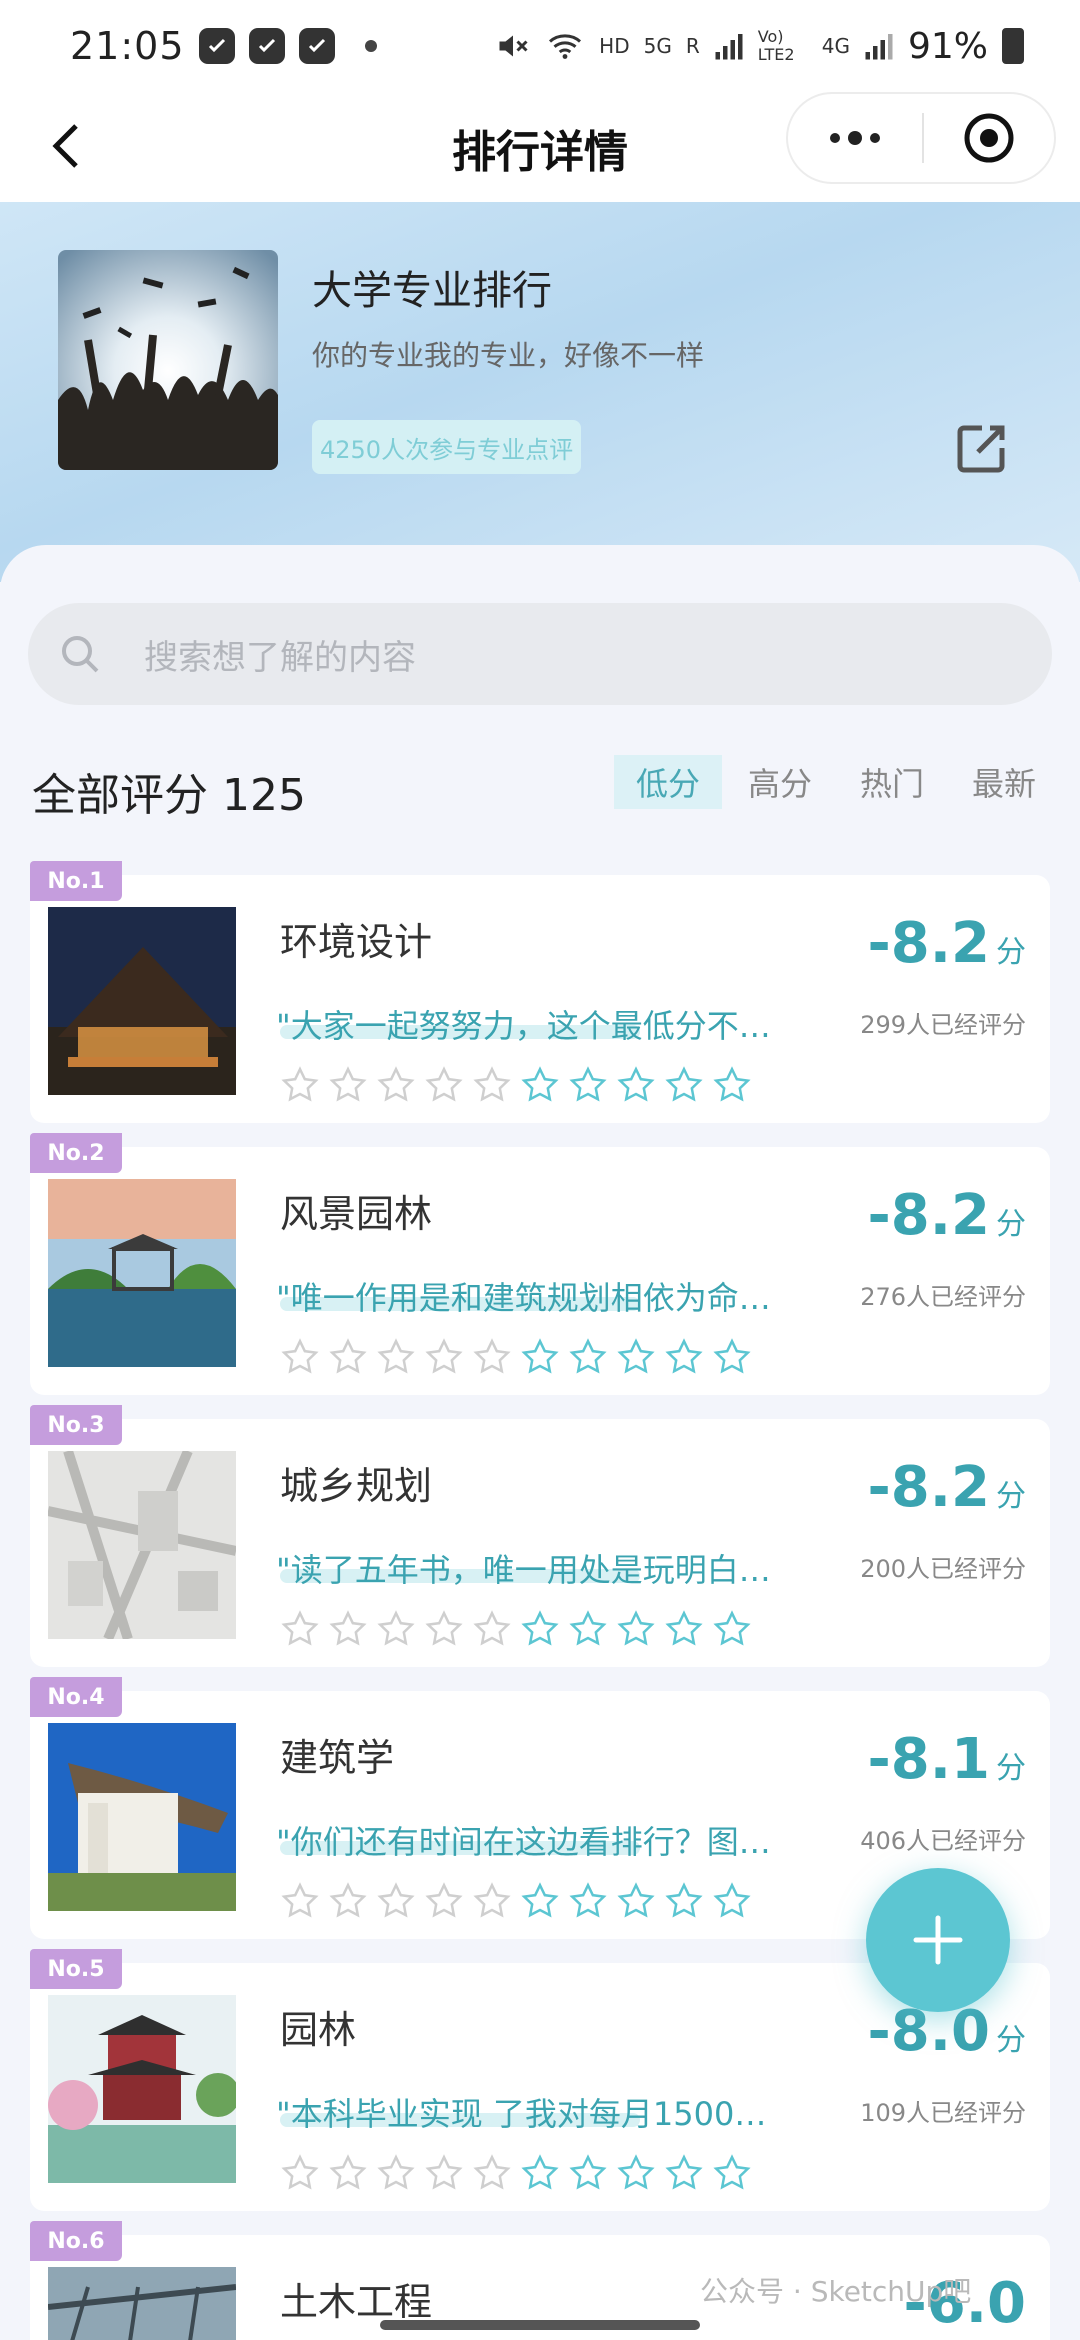 This screenshot has width=1080, height=2340. What do you see at coordinates (943, 1841) in the screenshot?
I see `rating-count: 406人已经评分` at bounding box center [943, 1841].